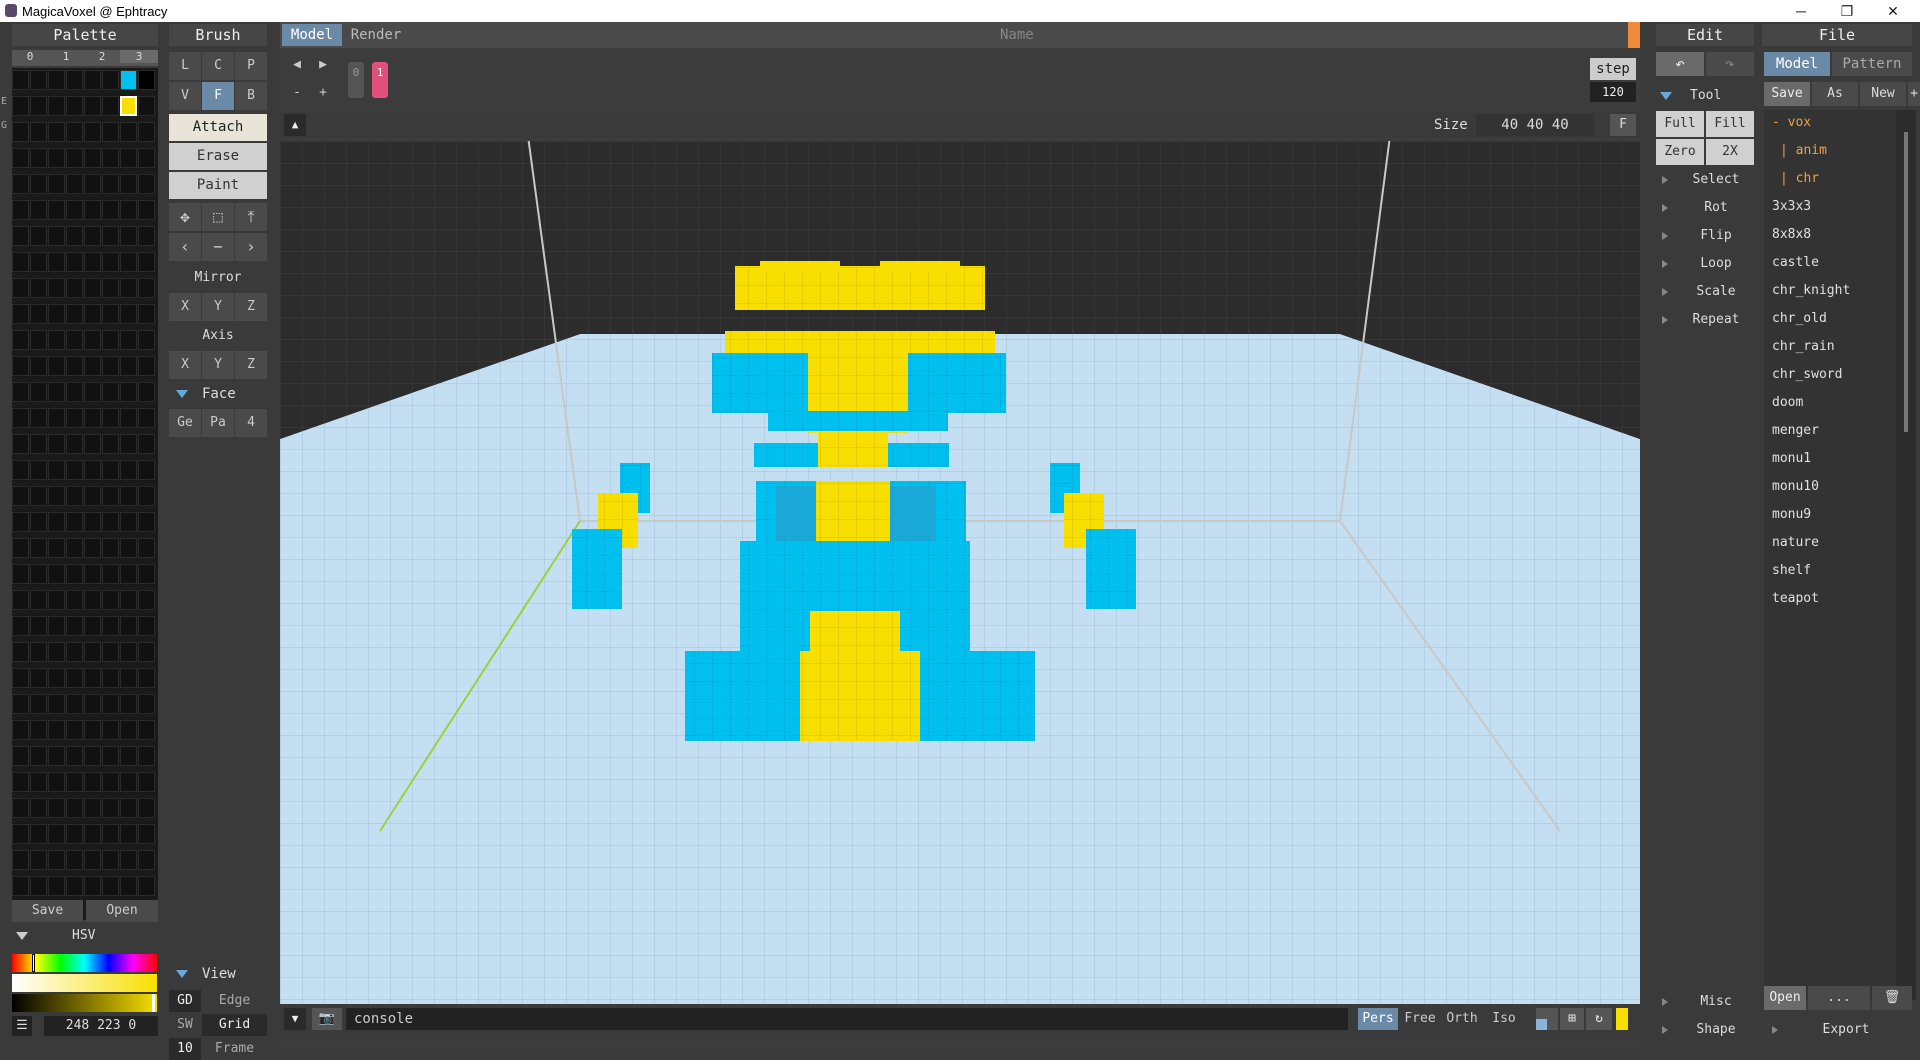 The width and height of the screenshot is (1920, 1060). I want to click on folder-chr: | chr, so click(1799, 178).